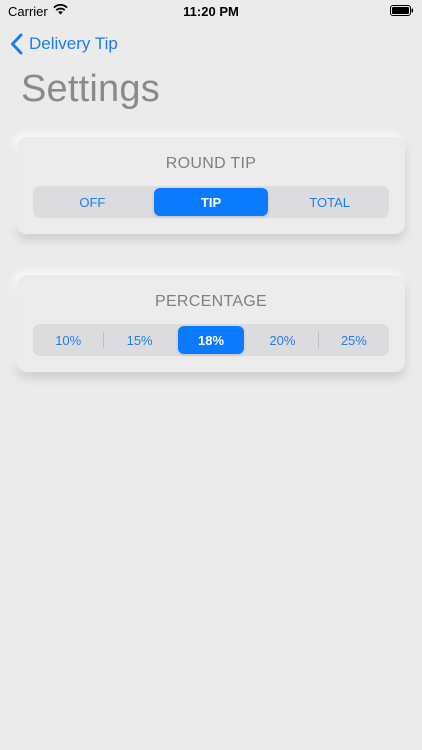  I want to click on back-button-label: Delivery Tip, so click(73, 43).